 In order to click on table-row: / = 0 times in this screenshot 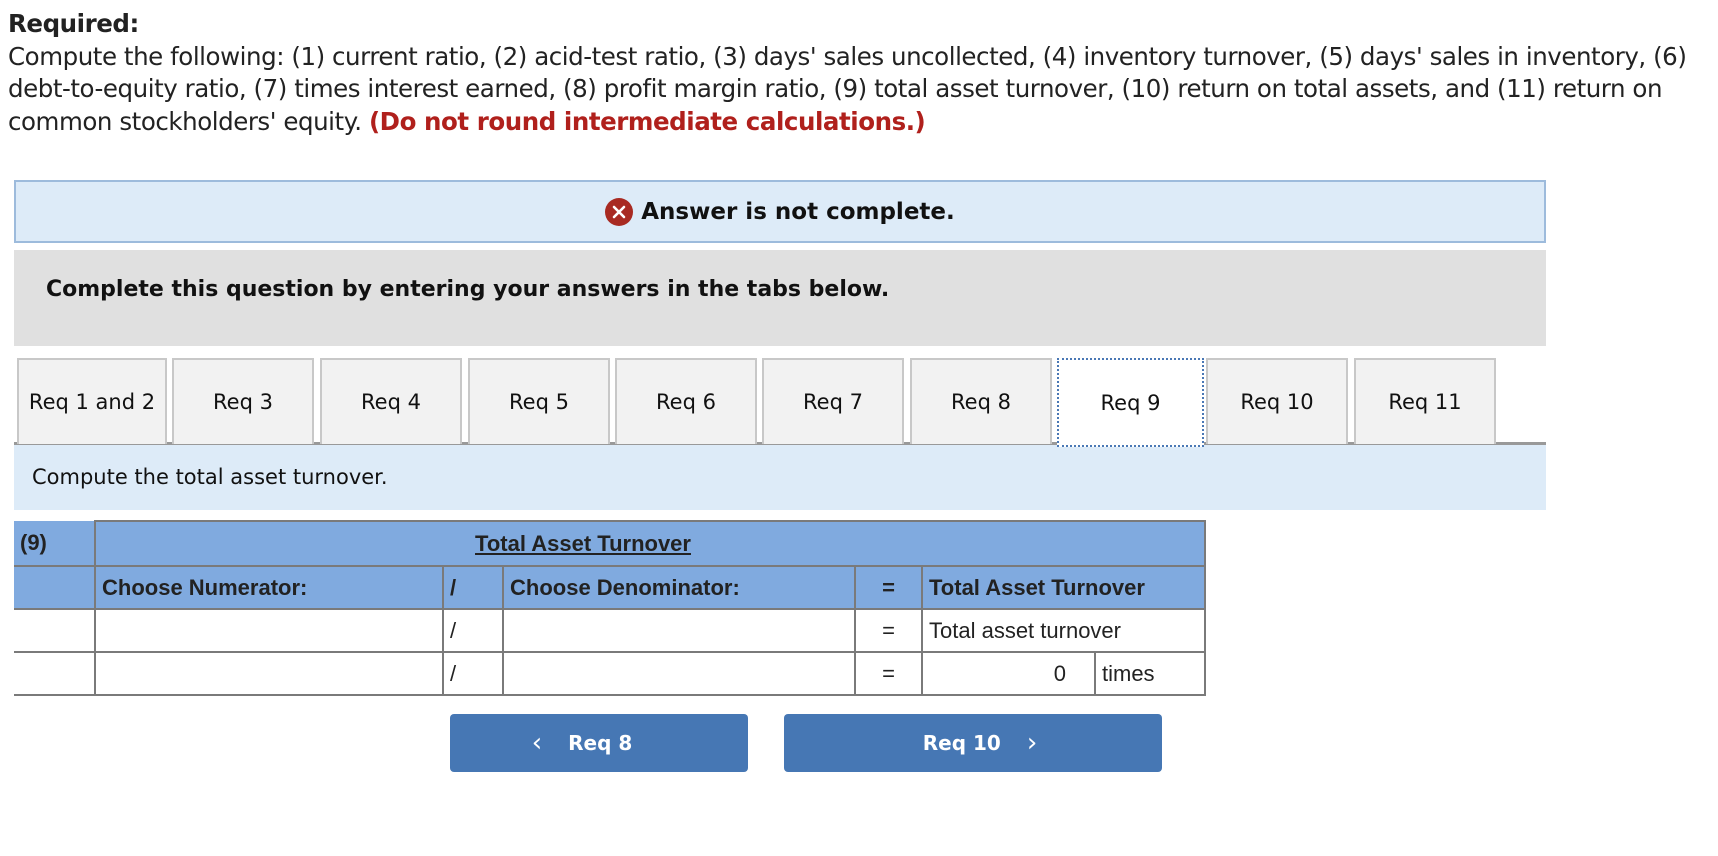, I will do `click(610, 673)`.